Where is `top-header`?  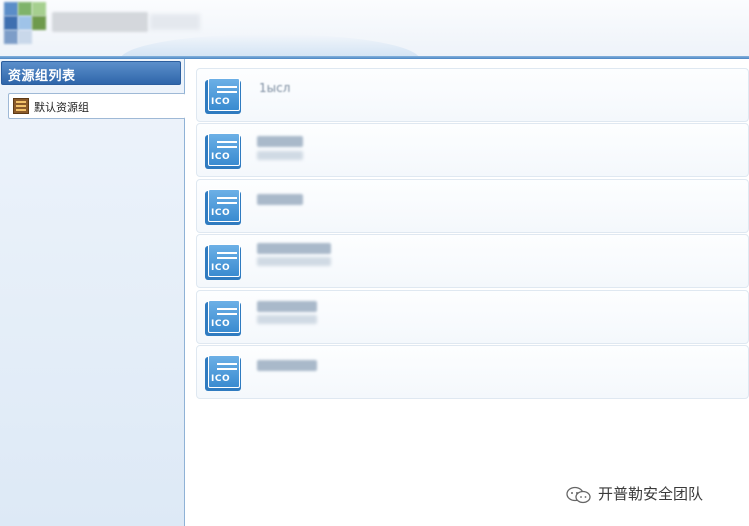
top-header is located at coordinates (374, 30).